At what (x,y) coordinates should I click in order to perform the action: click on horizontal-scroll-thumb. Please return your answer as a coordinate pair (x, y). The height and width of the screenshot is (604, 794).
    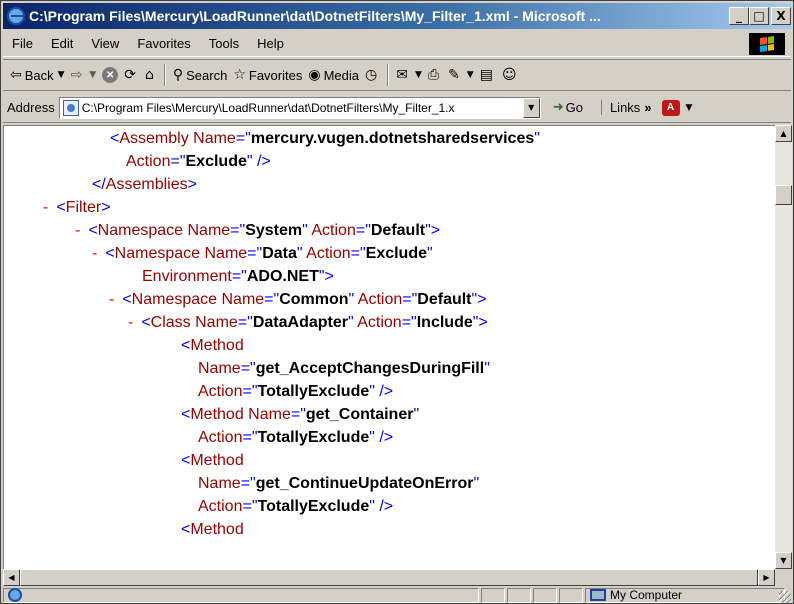
    Looking at the image, I should click on (389, 577).